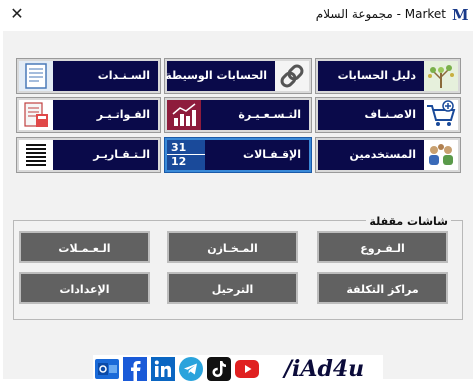 This screenshot has width=476, height=385. I want to click on cost-centers-button: مراكز التكلفة, so click(382, 288).